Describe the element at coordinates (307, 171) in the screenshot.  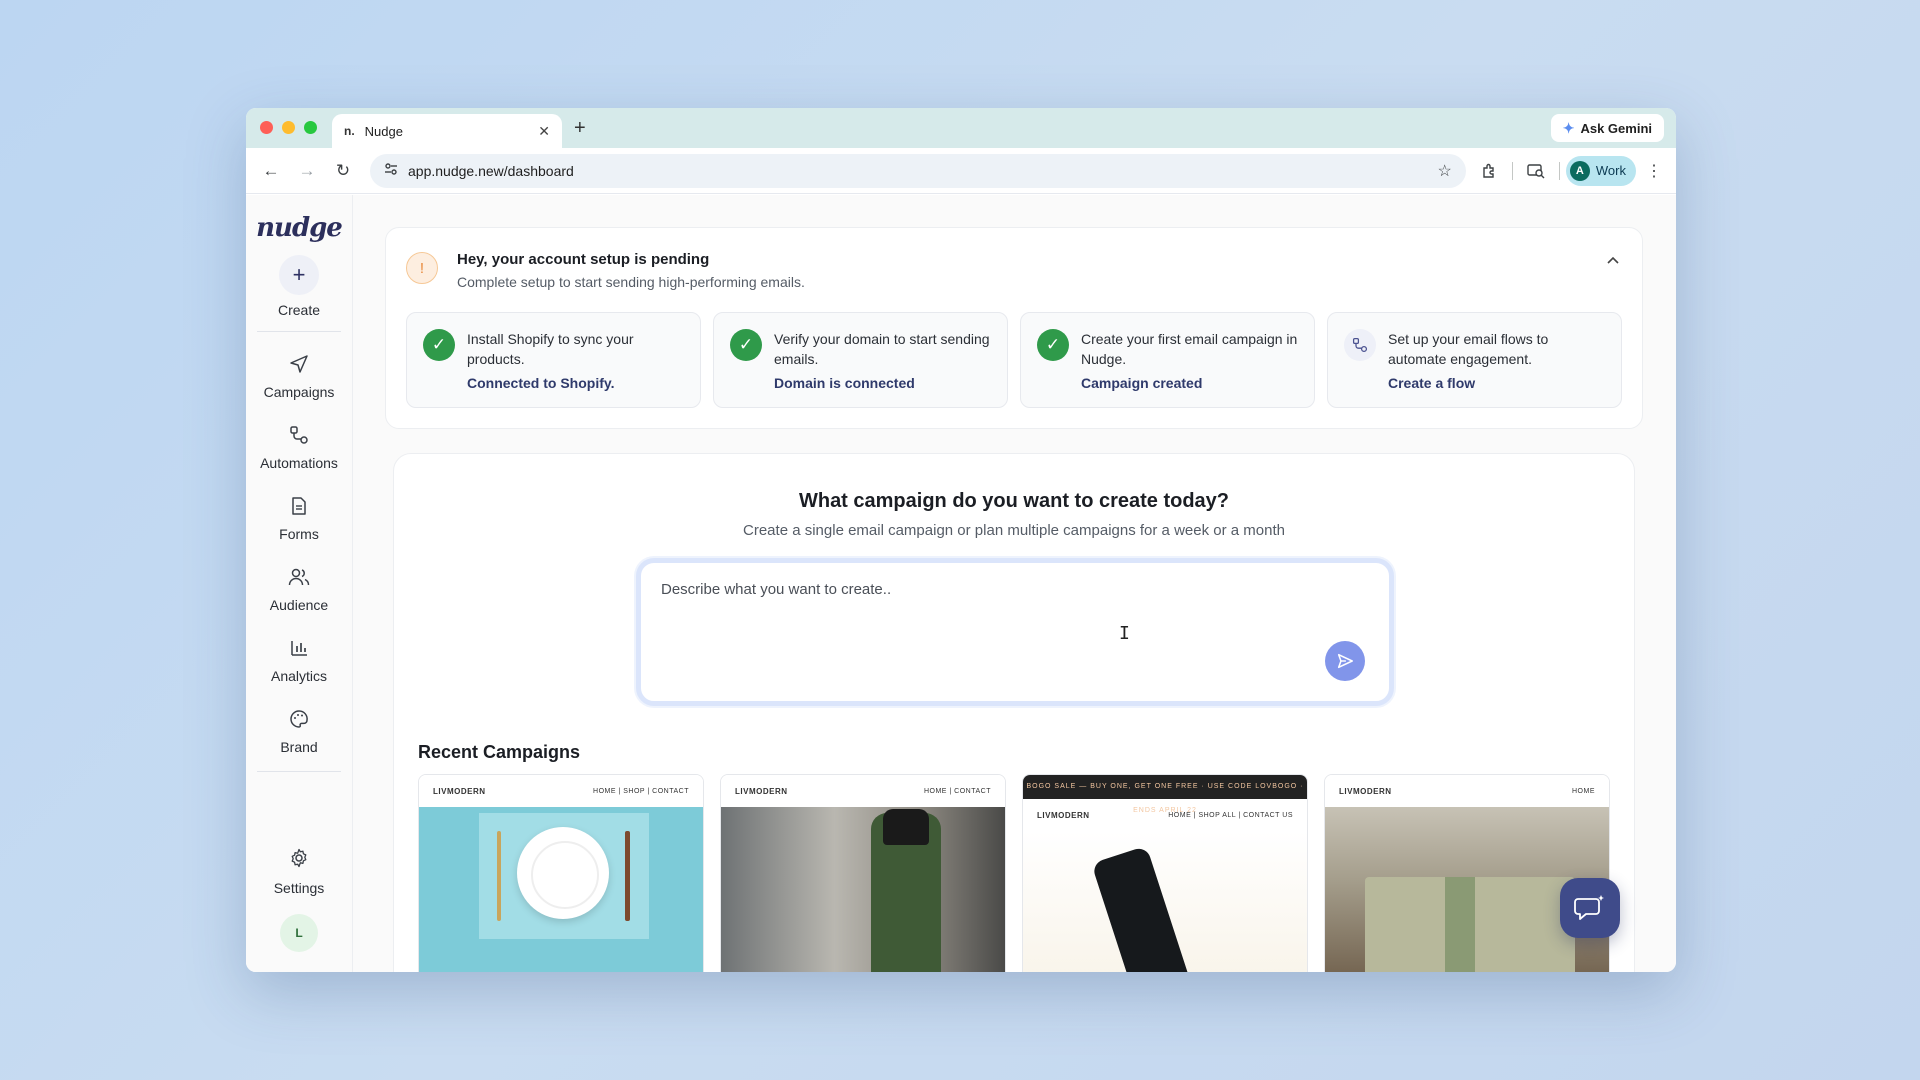
I see `forward-button: →` at that location.